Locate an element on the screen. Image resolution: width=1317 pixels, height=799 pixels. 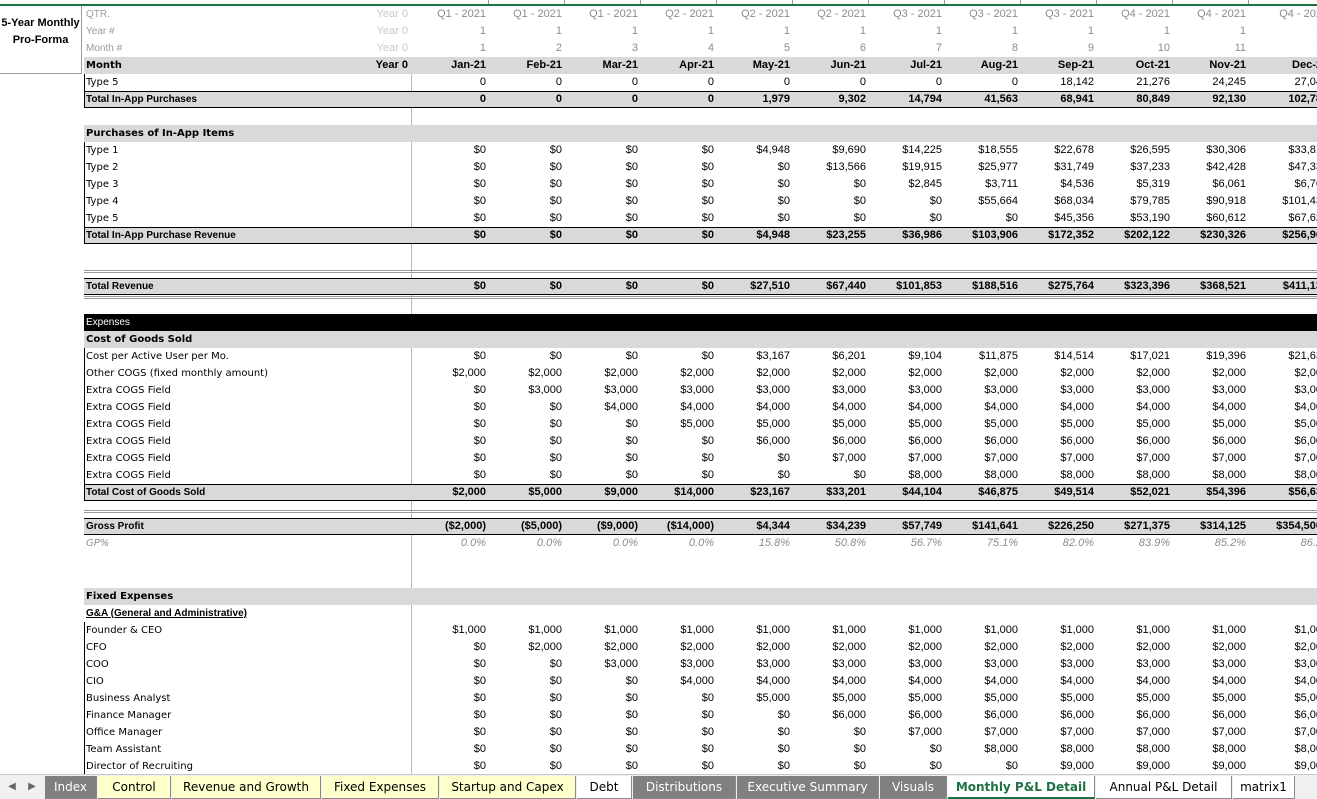
month-column-header: Aug-21 is located at coordinates (982, 65).